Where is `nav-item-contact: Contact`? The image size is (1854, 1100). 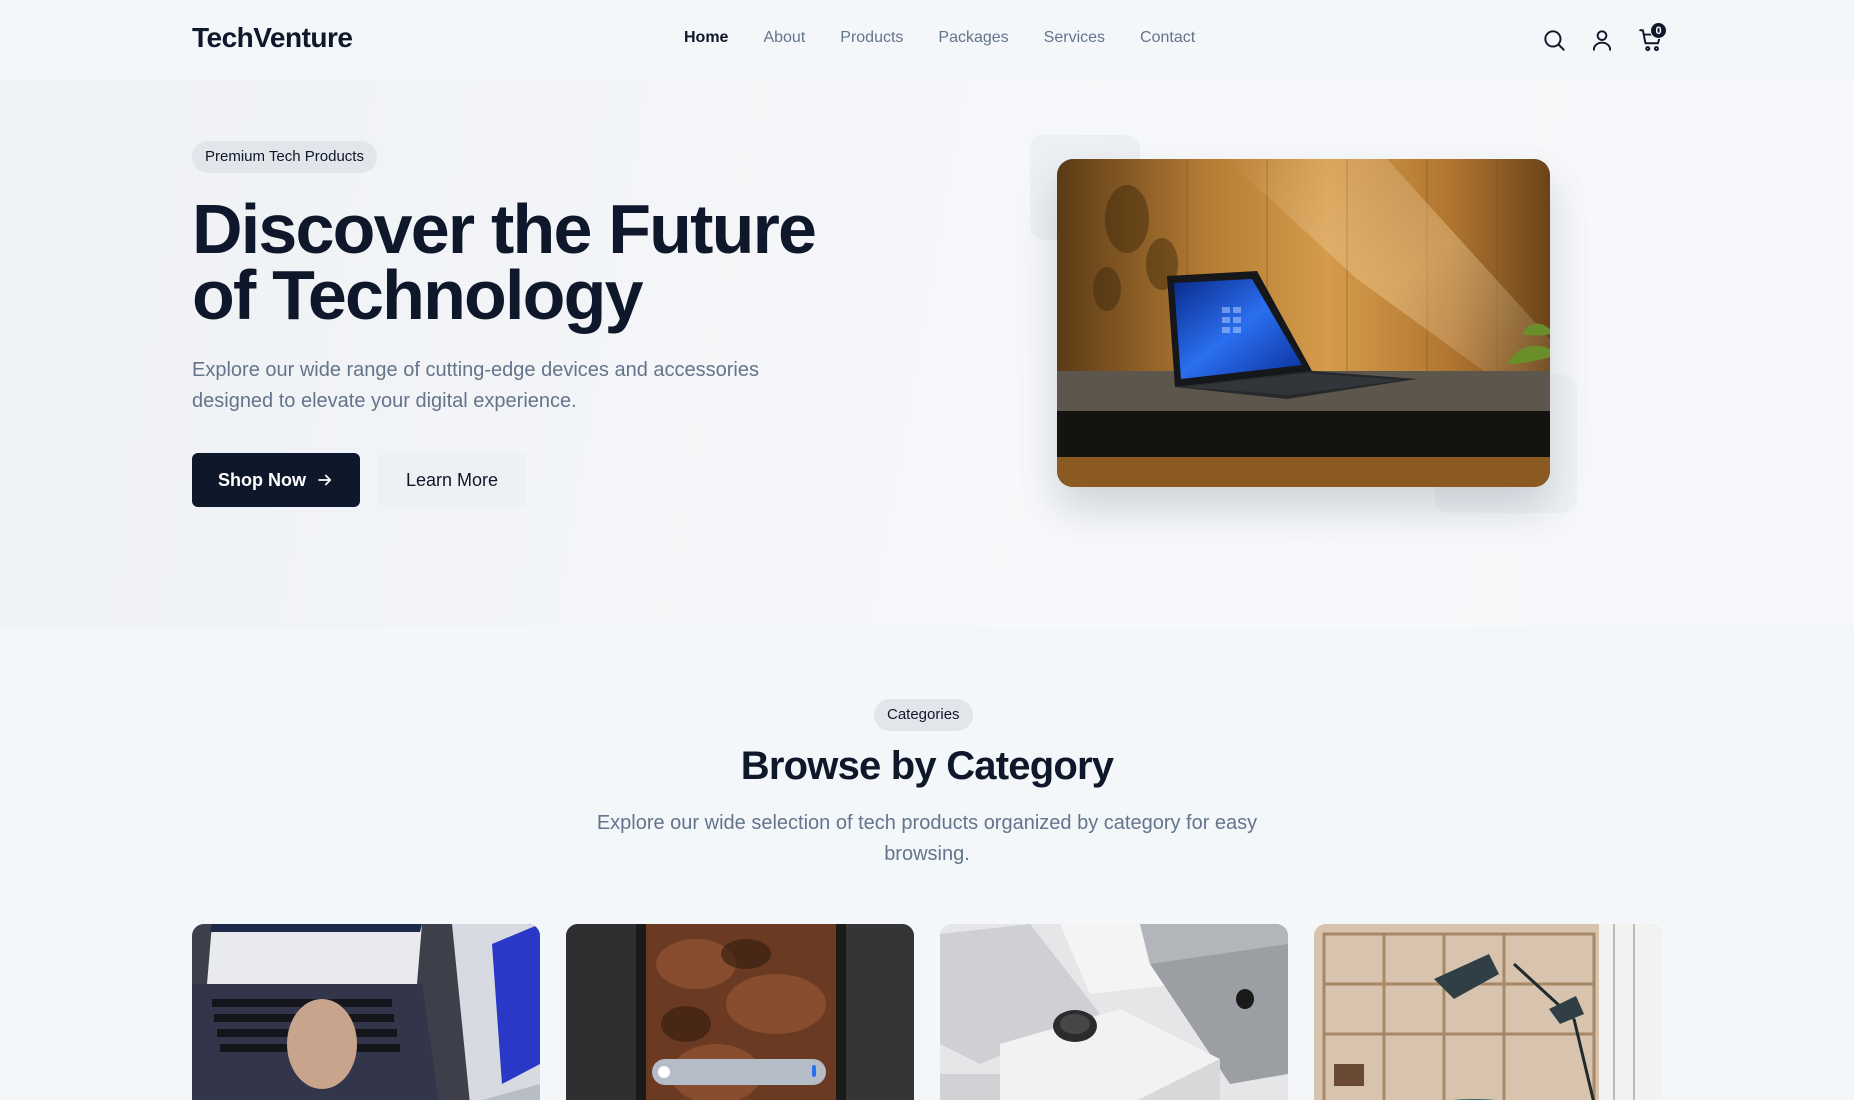 nav-item-contact: Contact is located at coordinates (1167, 38).